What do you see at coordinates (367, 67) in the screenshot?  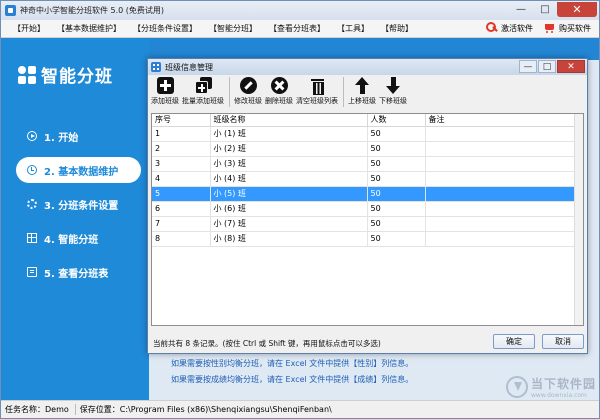 I see `dialog-title-bar: 班级信息管理 — □ ✕` at bounding box center [367, 67].